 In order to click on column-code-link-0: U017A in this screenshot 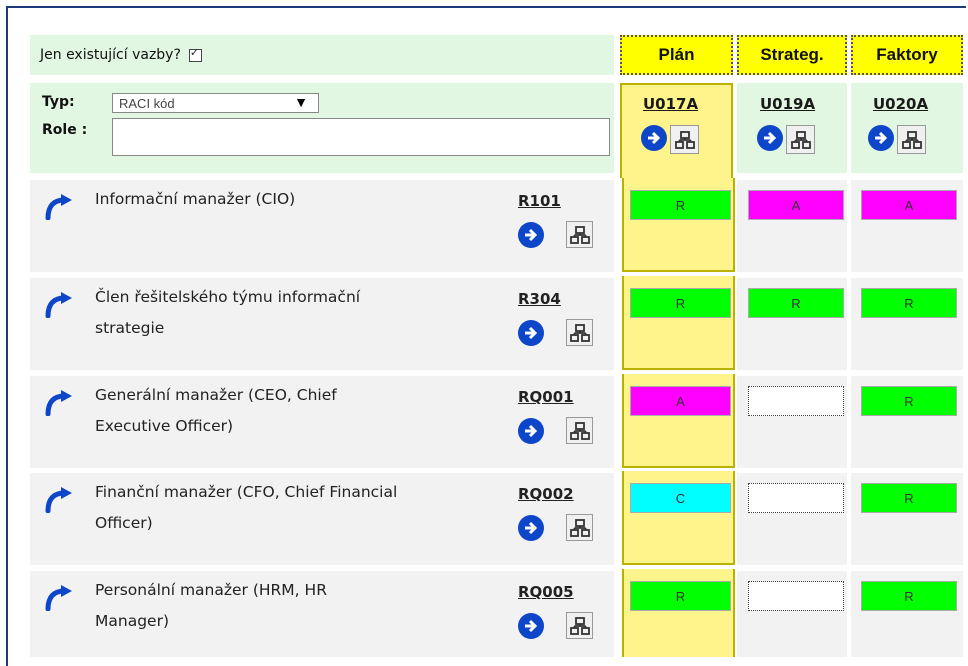, I will do `click(670, 104)`.